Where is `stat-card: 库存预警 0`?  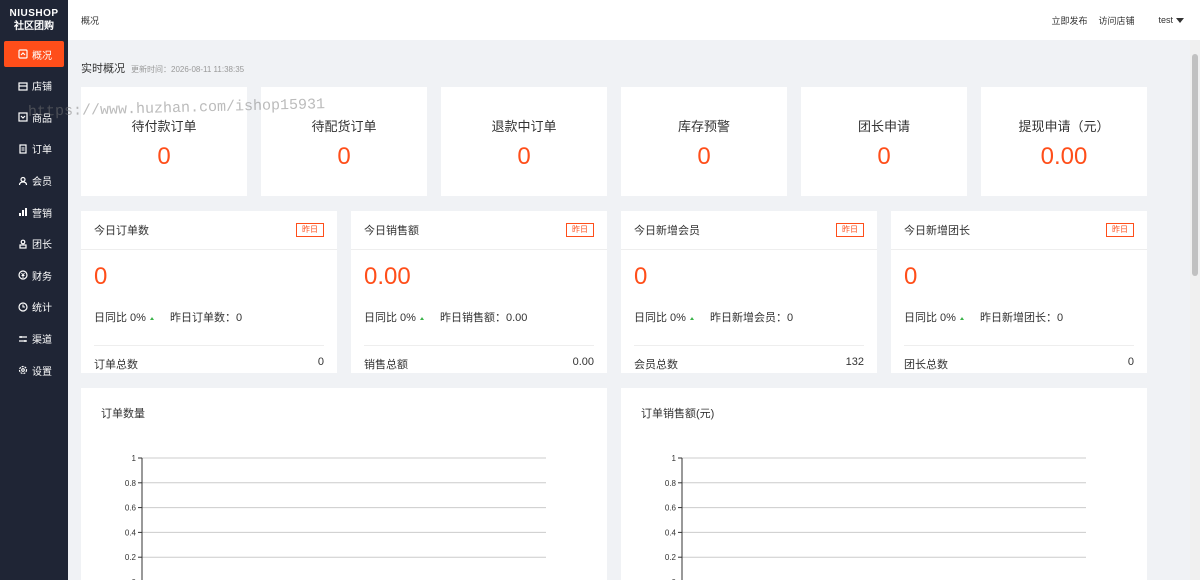 stat-card: 库存预警 0 is located at coordinates (704, 141).